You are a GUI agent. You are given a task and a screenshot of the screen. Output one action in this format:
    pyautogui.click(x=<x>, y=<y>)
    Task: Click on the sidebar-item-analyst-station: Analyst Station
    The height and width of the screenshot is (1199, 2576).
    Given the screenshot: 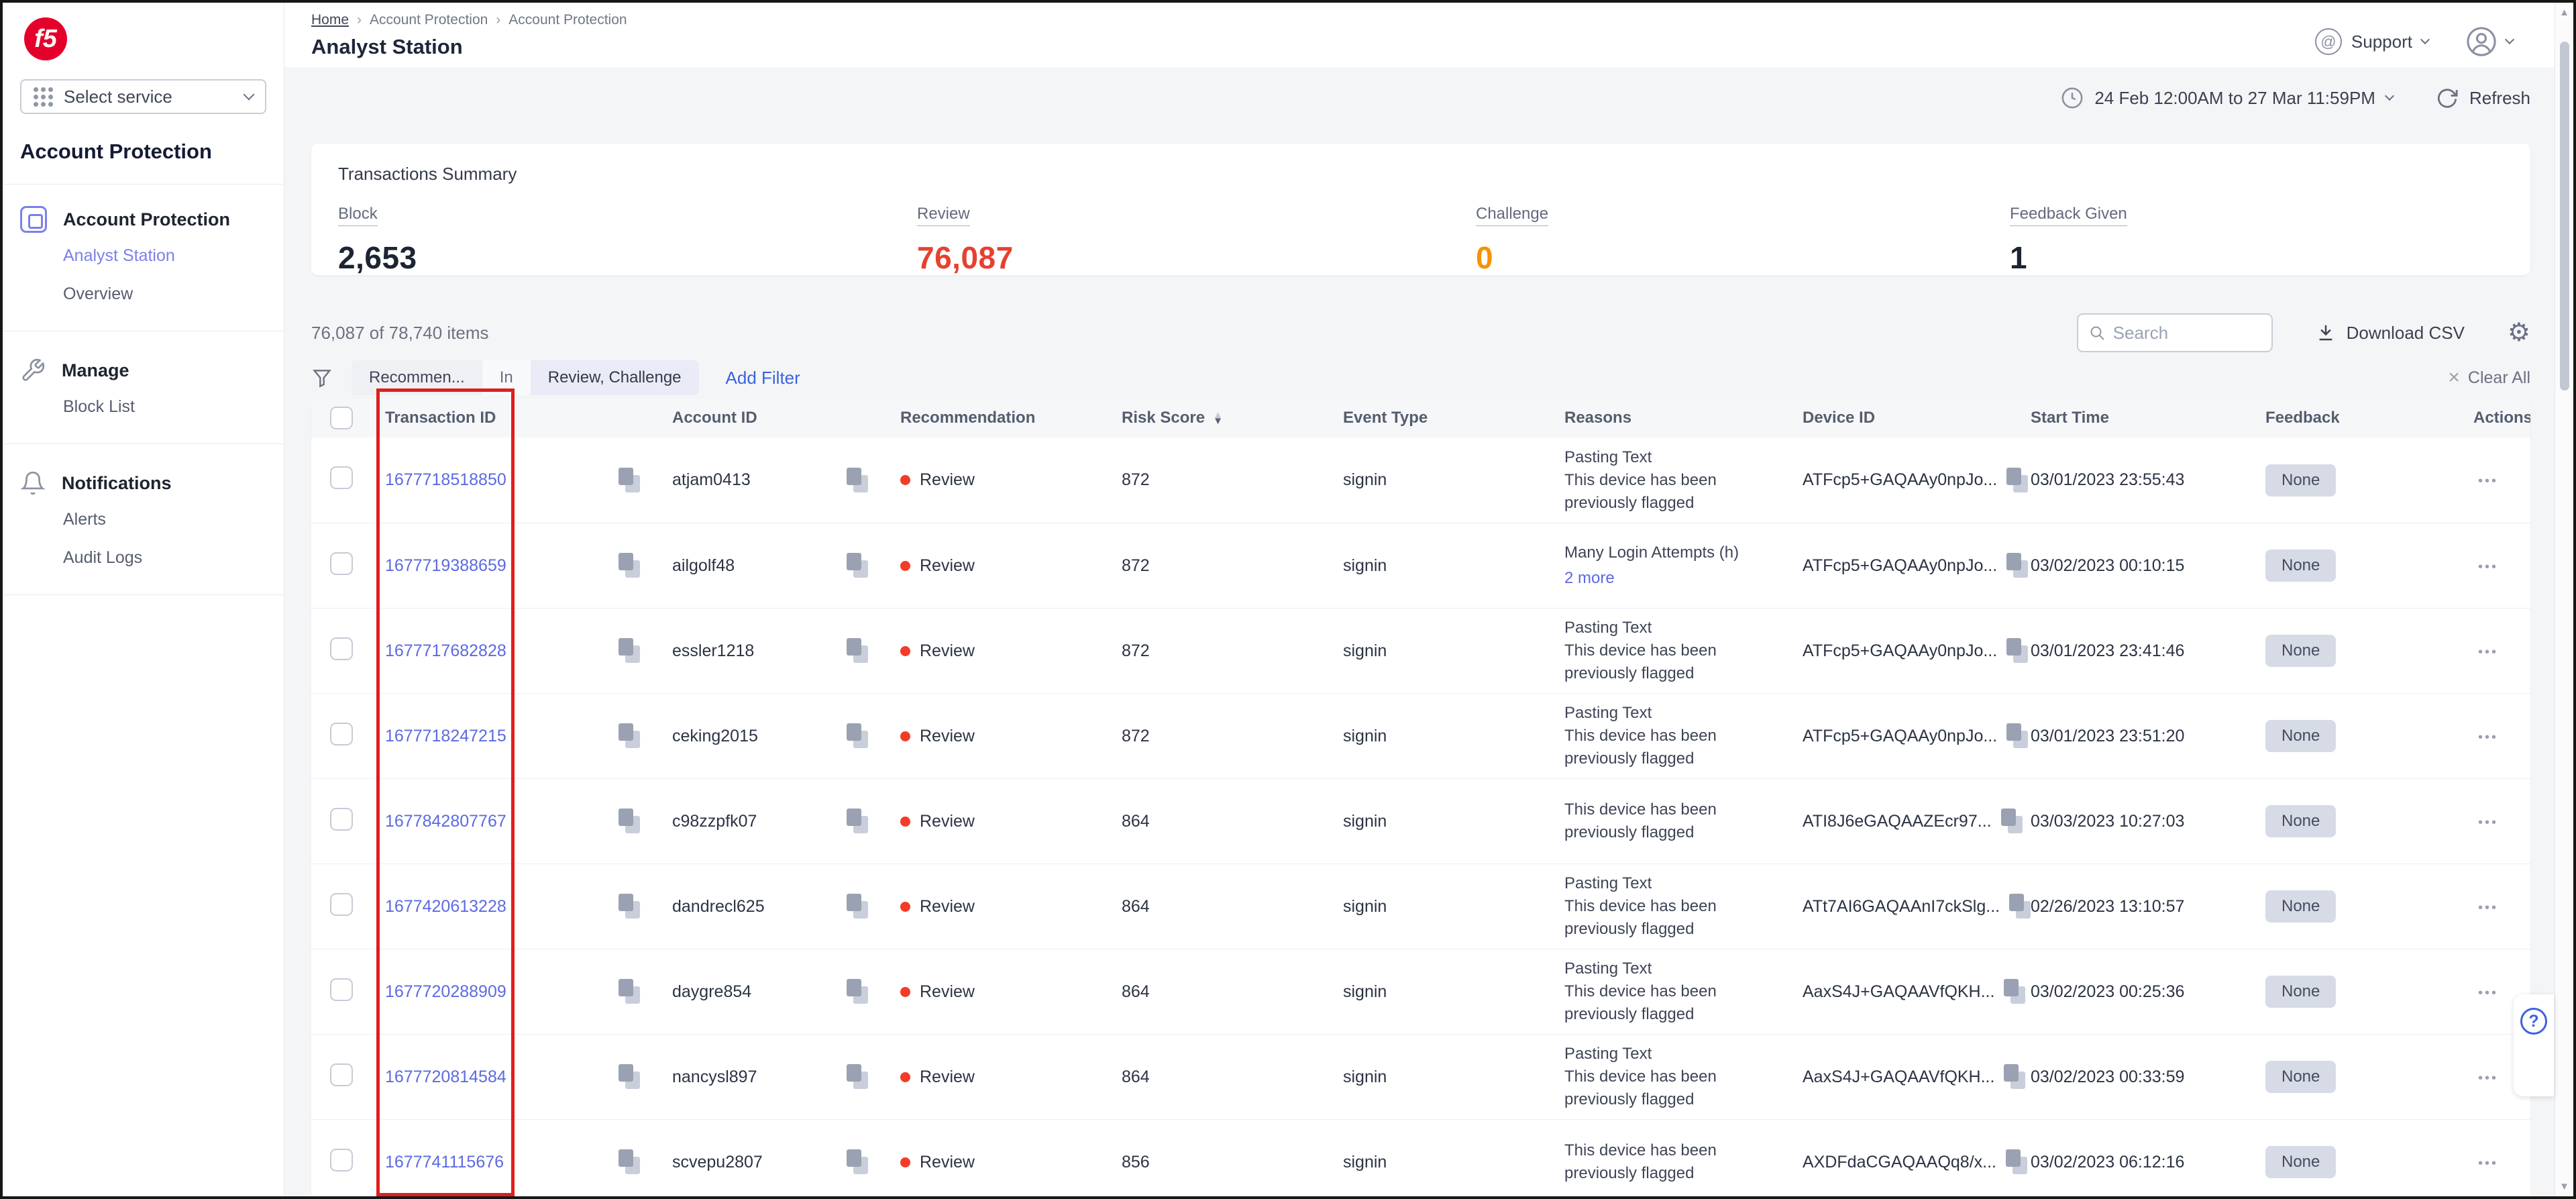 What is the action you would take?
    pyautogui.click(x=164, y=256)
    